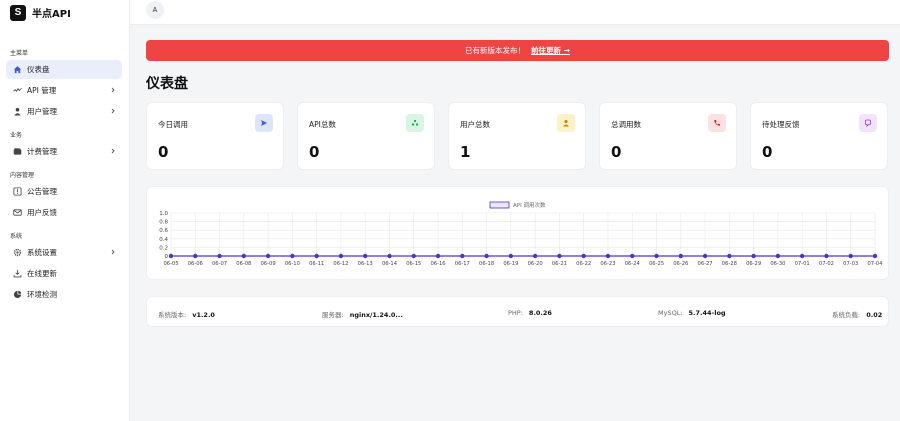 The width and height of the screenshot is (900, 421). What do you see at coordinates (64, 111) in the screenshot?
I see `sidebar-item-users: 用户管理` at bounding box center [64, 111].